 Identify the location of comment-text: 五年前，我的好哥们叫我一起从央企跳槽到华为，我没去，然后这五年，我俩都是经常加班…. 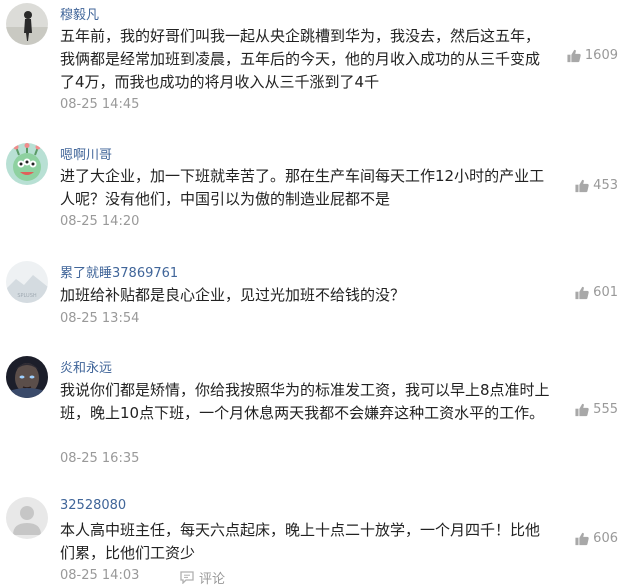
(300, 59).